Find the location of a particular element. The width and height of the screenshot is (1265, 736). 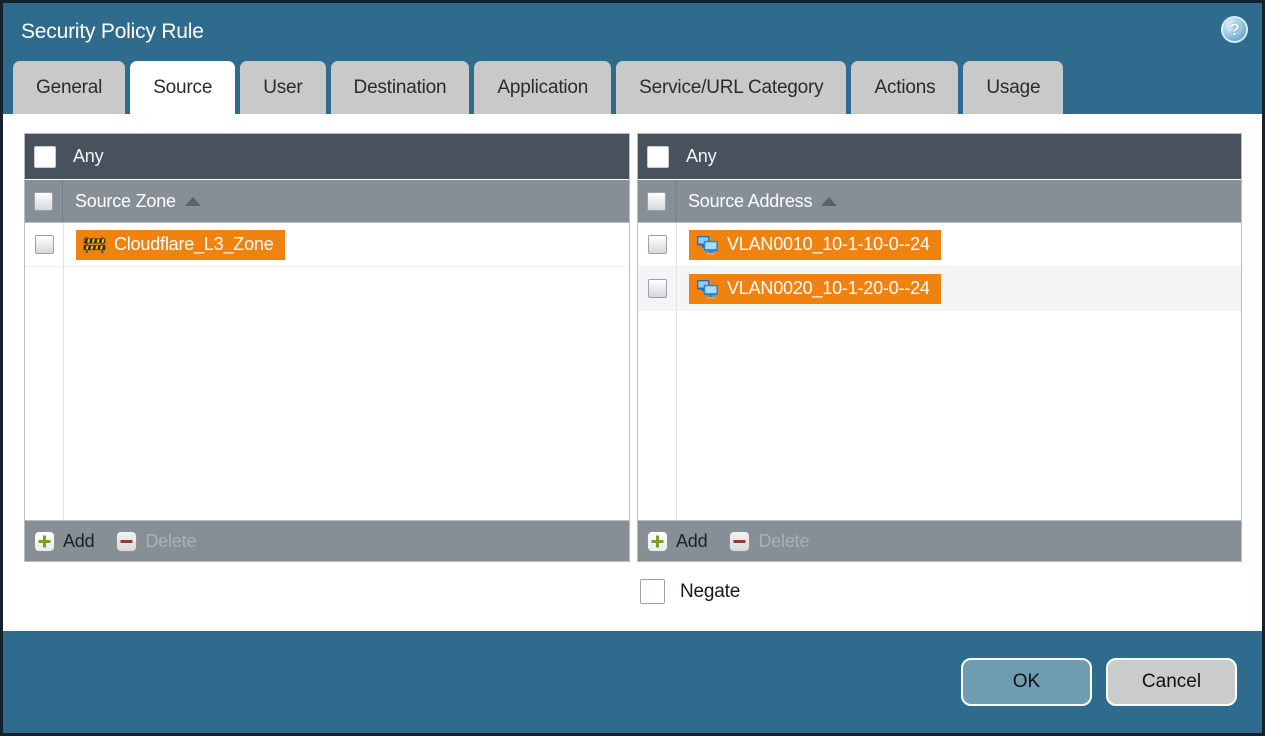

source-address-entry: VLAN0020_10-1-20-0--24 is located at coordinates (815, 288).